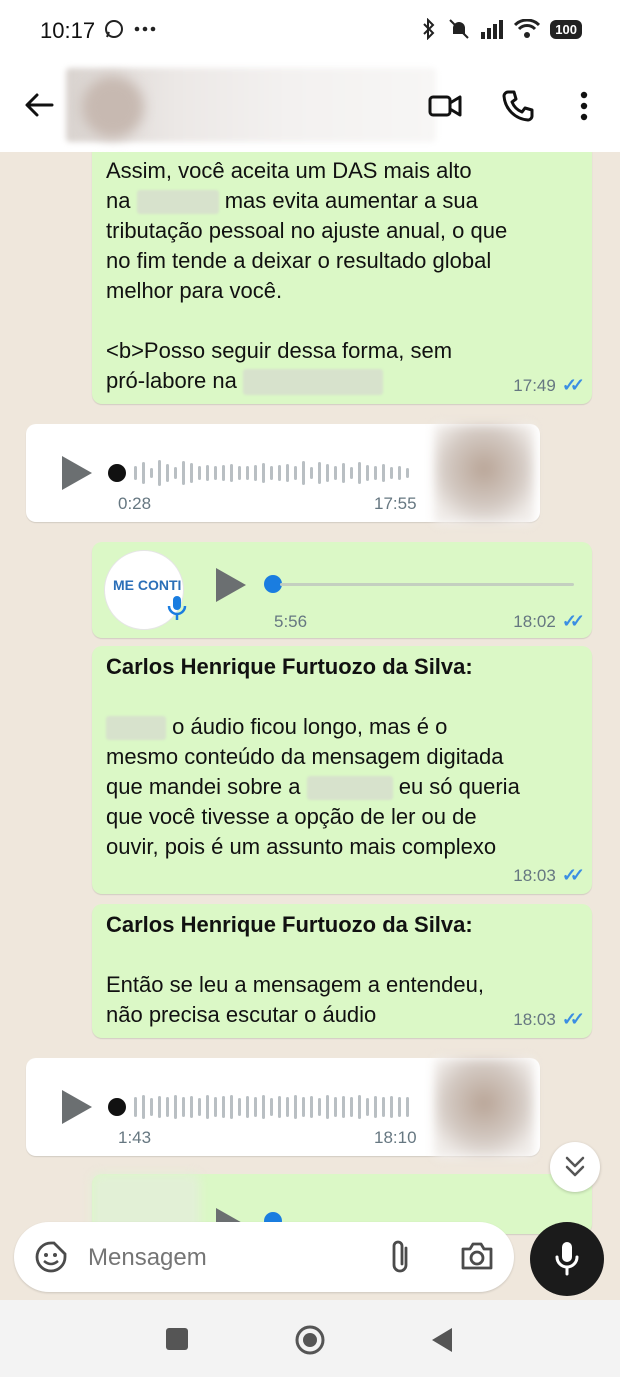  I want to click on message-line: mesmo conteúdo da mensagem digitada, so click(305, 756).